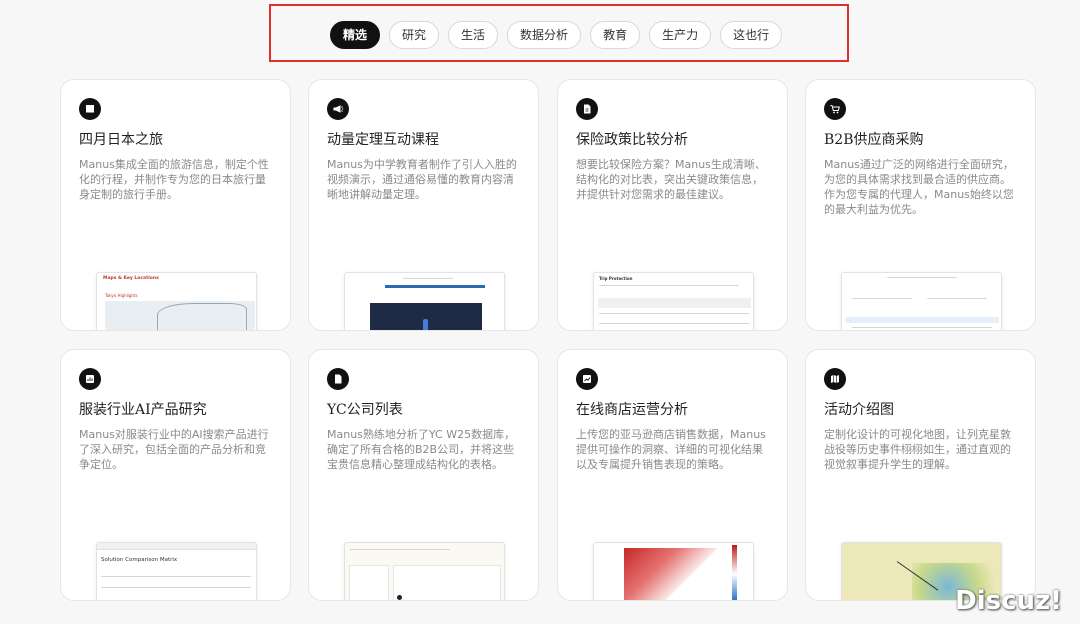 The height and width of the screenshot is (624, 1080). I want to click on form-preview-bar, so click(922, 320).